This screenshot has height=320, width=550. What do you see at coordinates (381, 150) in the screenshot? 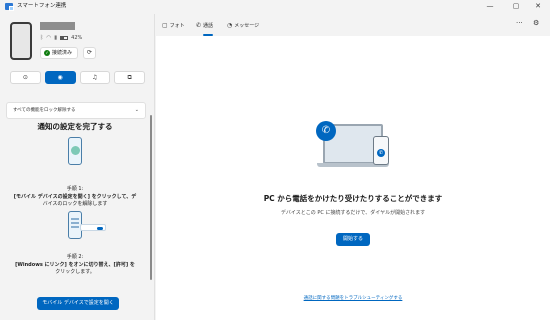
I see `phone-illustration` at bounding box center [381, 150].